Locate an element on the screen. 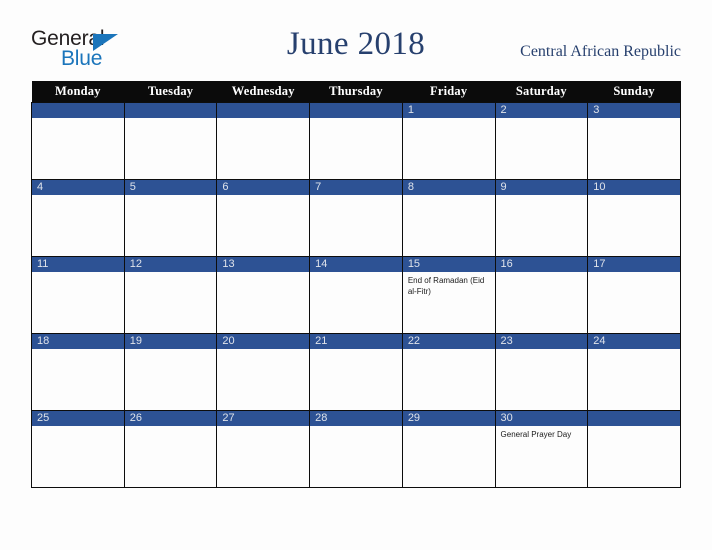 This screenshot has width=712, height=550. calendar-day-cell: 8 is located at coordinates (448, 218).